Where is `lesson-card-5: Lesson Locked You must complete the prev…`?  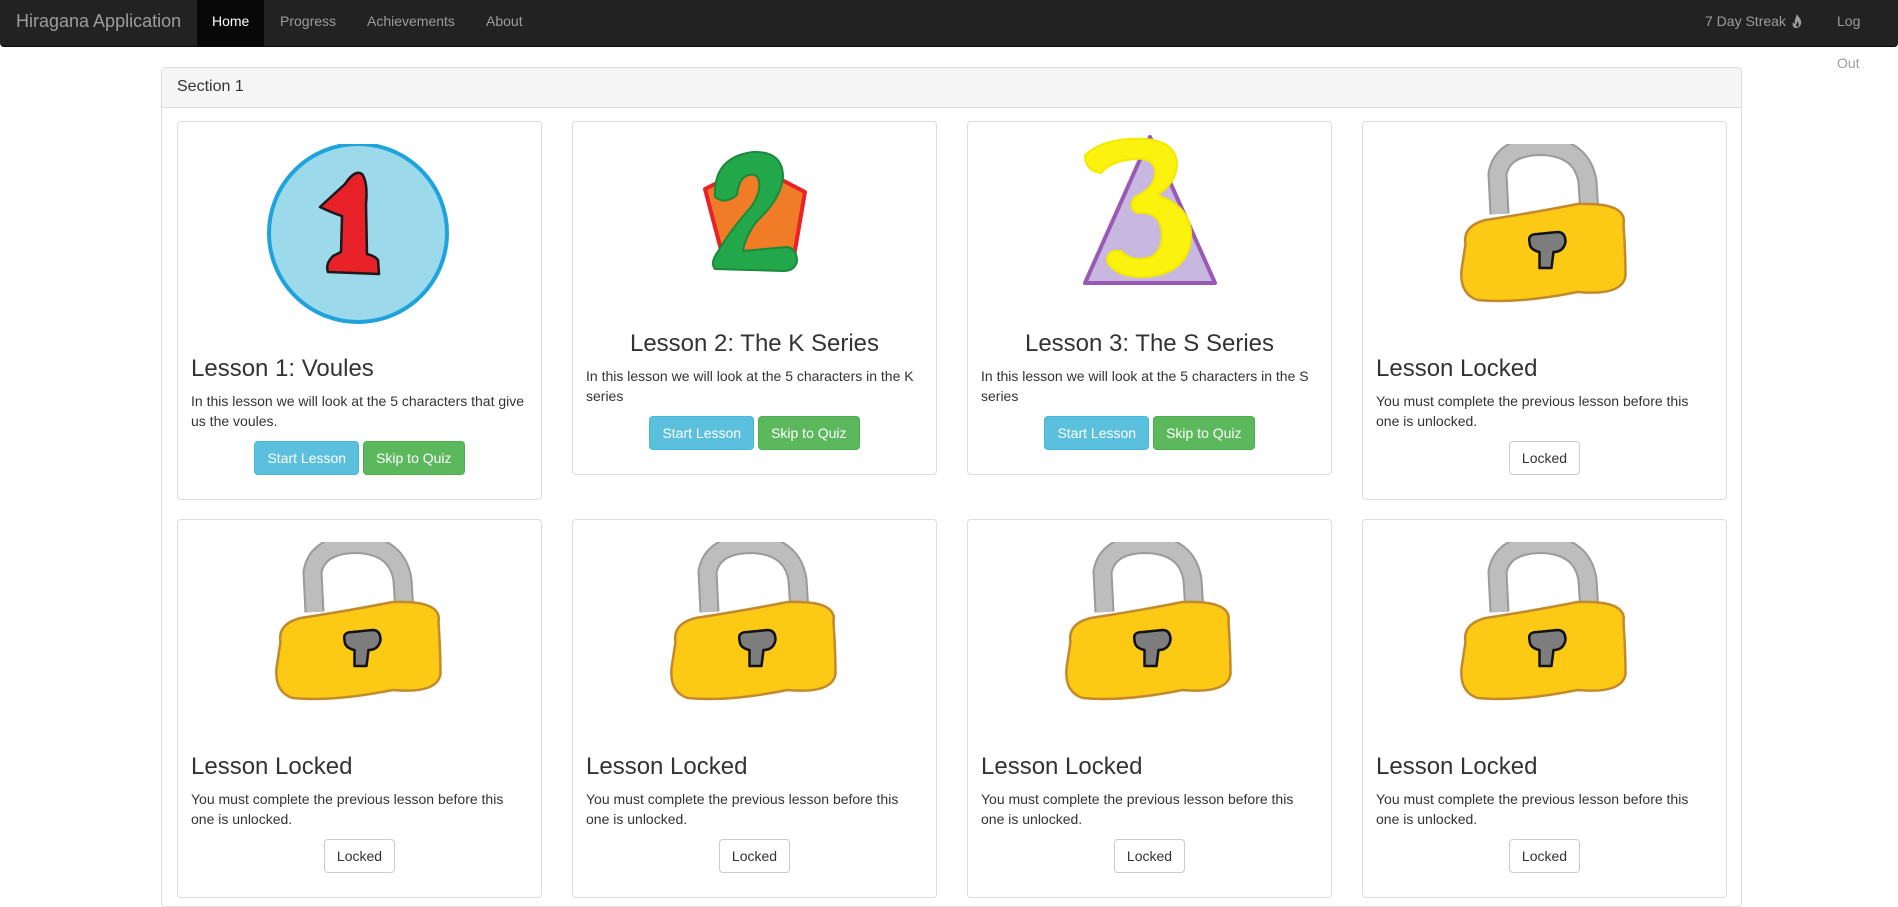 lesson-card-5: Lesson Locked You must complete the prev… is located at coordinates (359, 708).